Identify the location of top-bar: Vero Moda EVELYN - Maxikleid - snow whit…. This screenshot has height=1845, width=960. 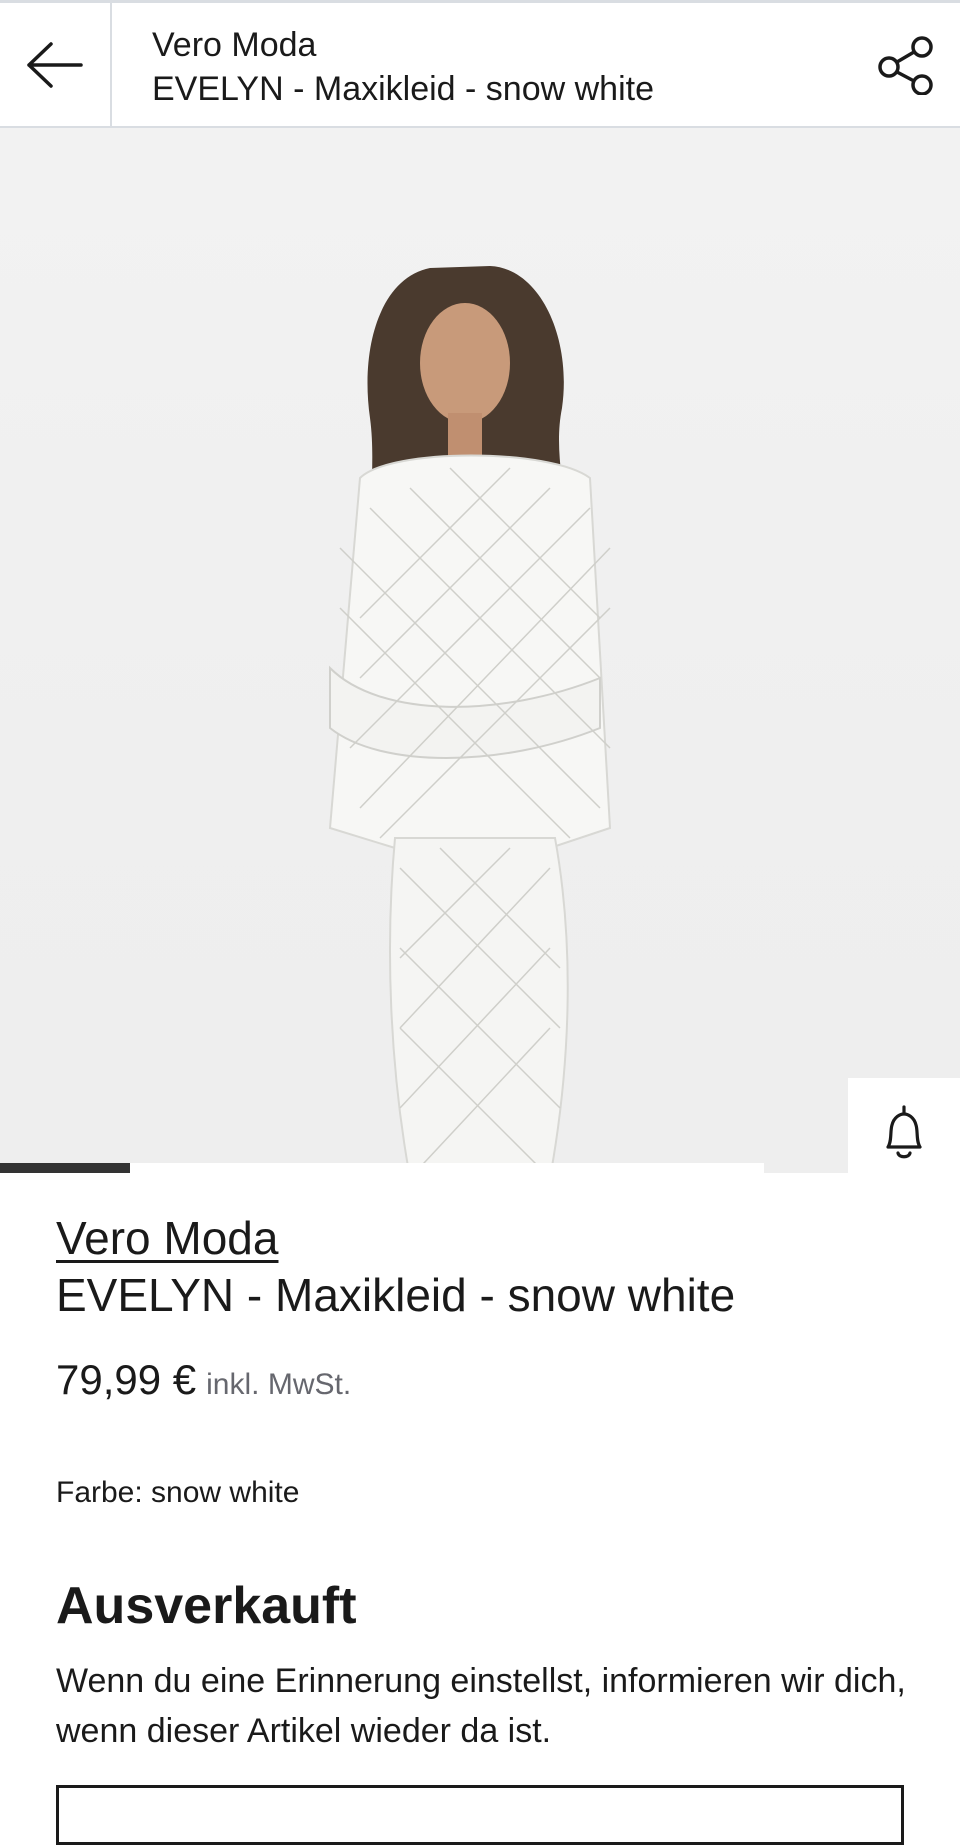
(480, 64).